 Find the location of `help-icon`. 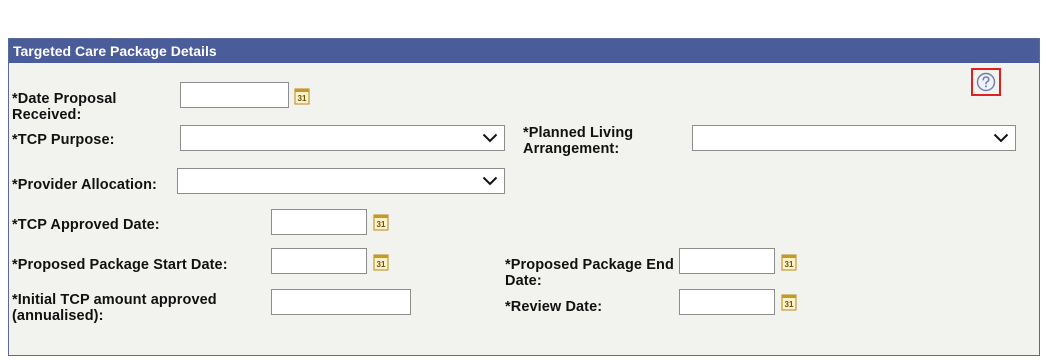

help-icon is located at coordinates (986, 82).